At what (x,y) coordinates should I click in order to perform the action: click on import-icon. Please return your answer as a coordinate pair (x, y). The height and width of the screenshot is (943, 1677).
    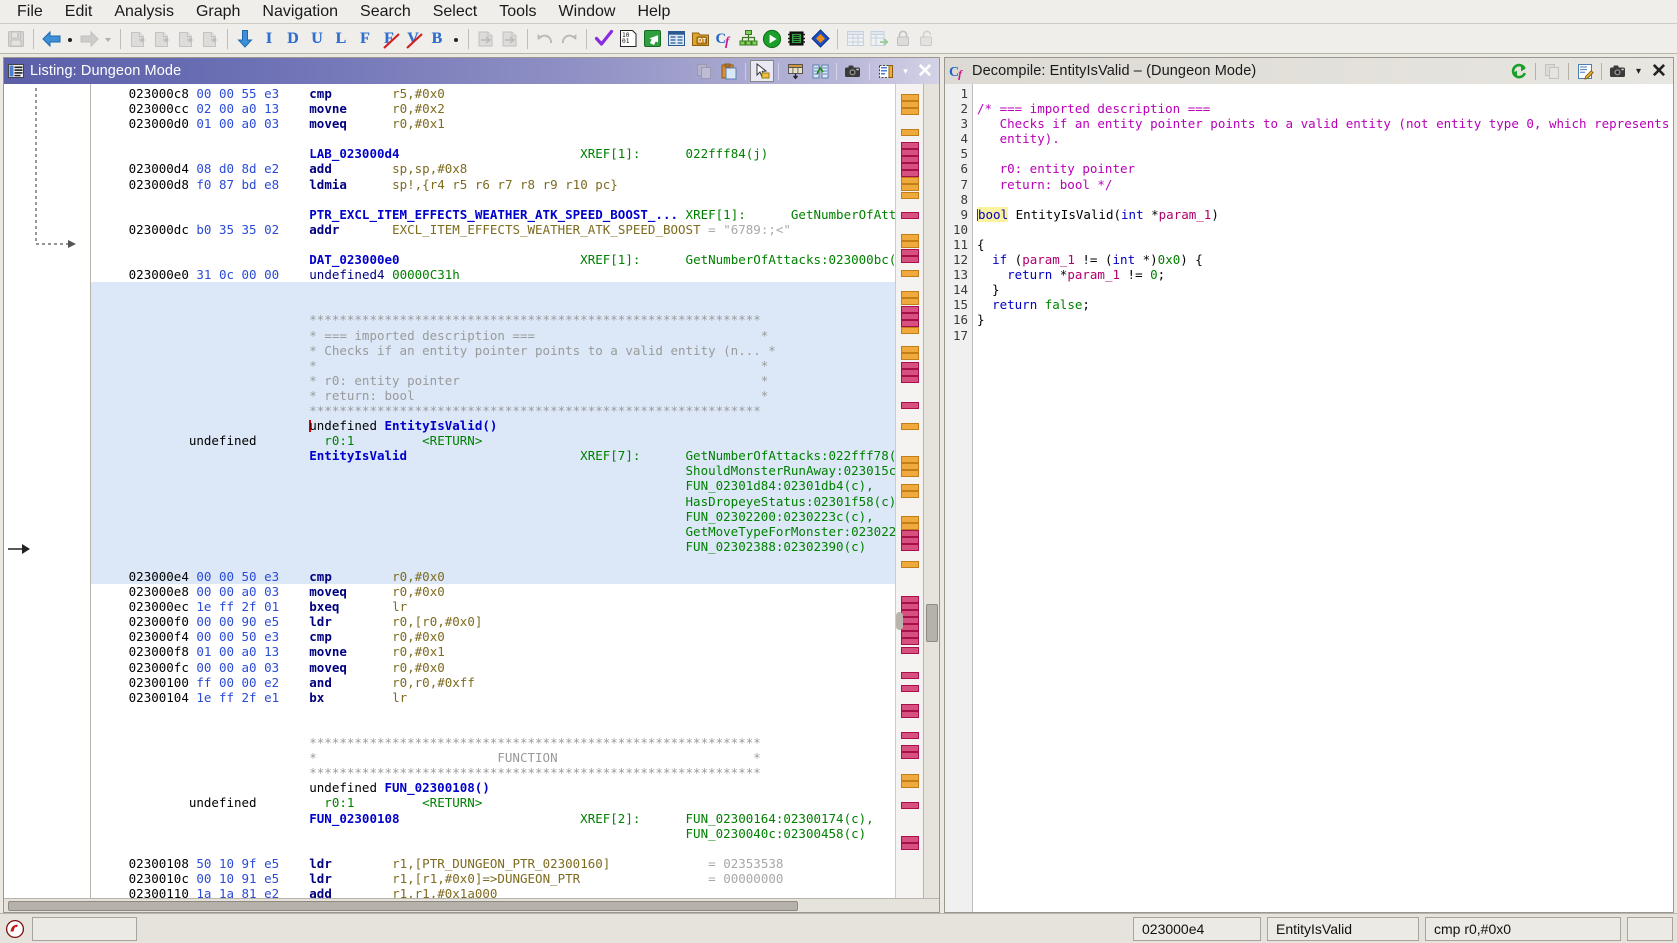
    Looking at the image, I should click on (486, 39).